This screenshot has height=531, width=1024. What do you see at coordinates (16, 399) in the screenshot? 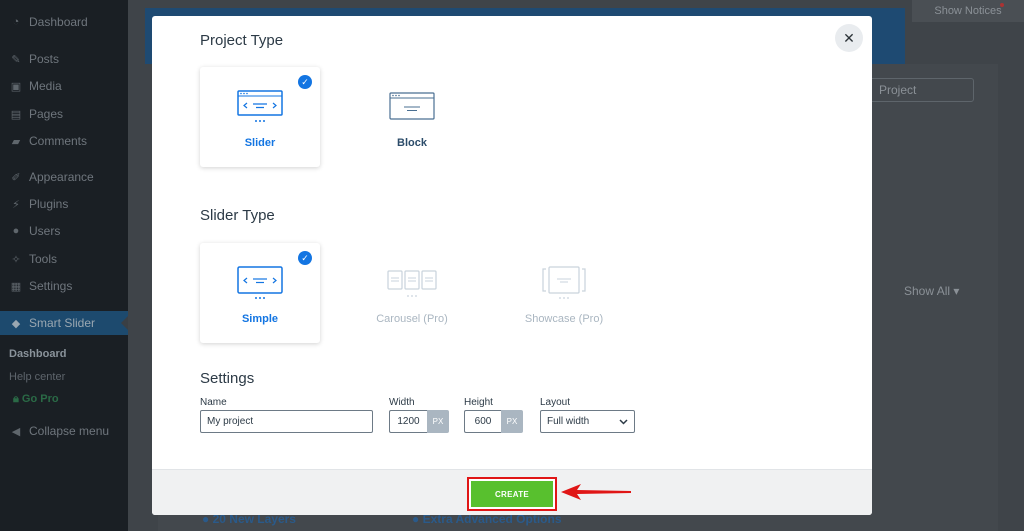
I see `lock-icon: 🔒︎` at bounding box center [16, 399].